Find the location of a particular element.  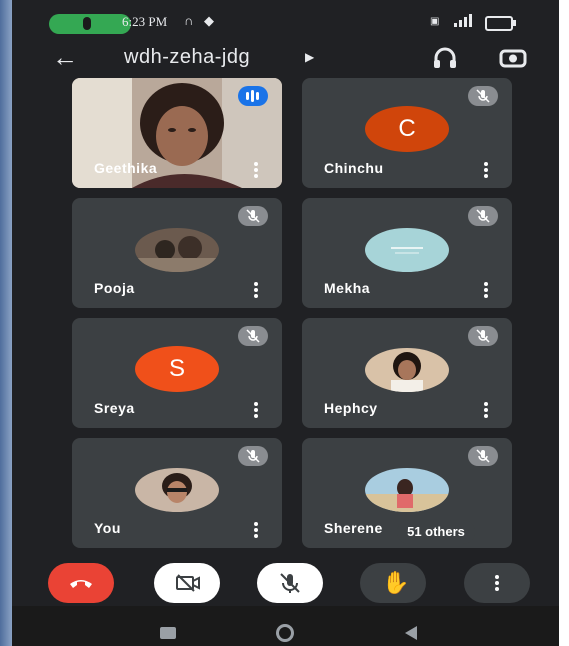

camera-off-button is located at coordinates (187, 583).